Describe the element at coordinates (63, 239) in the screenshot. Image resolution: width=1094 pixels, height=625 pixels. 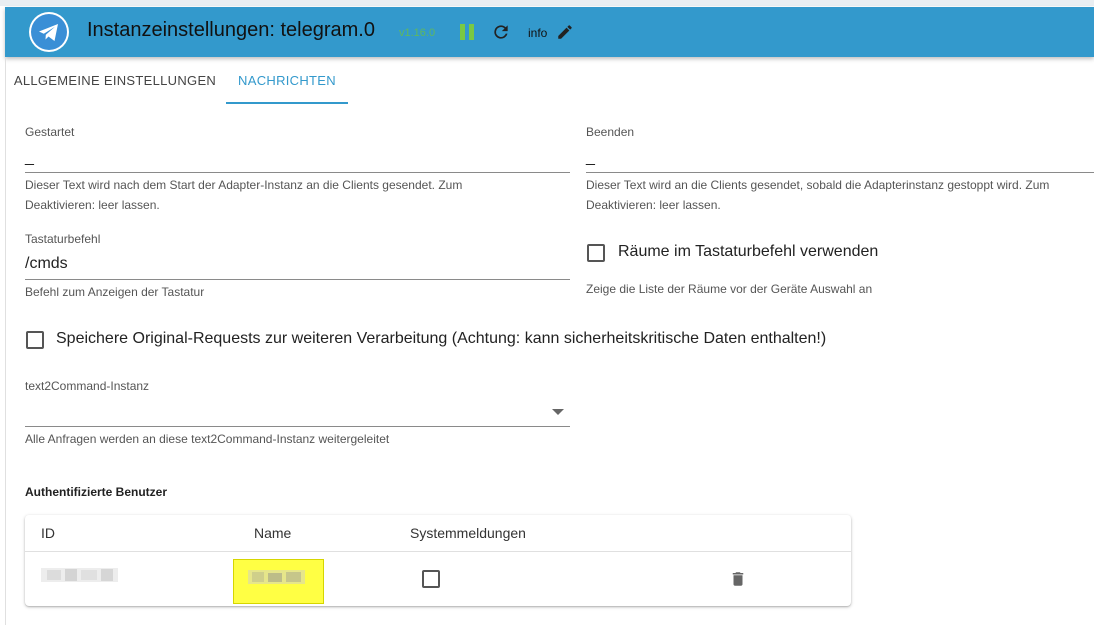
I see `keyboard-command-label: Tastaturbefehl` at that location.